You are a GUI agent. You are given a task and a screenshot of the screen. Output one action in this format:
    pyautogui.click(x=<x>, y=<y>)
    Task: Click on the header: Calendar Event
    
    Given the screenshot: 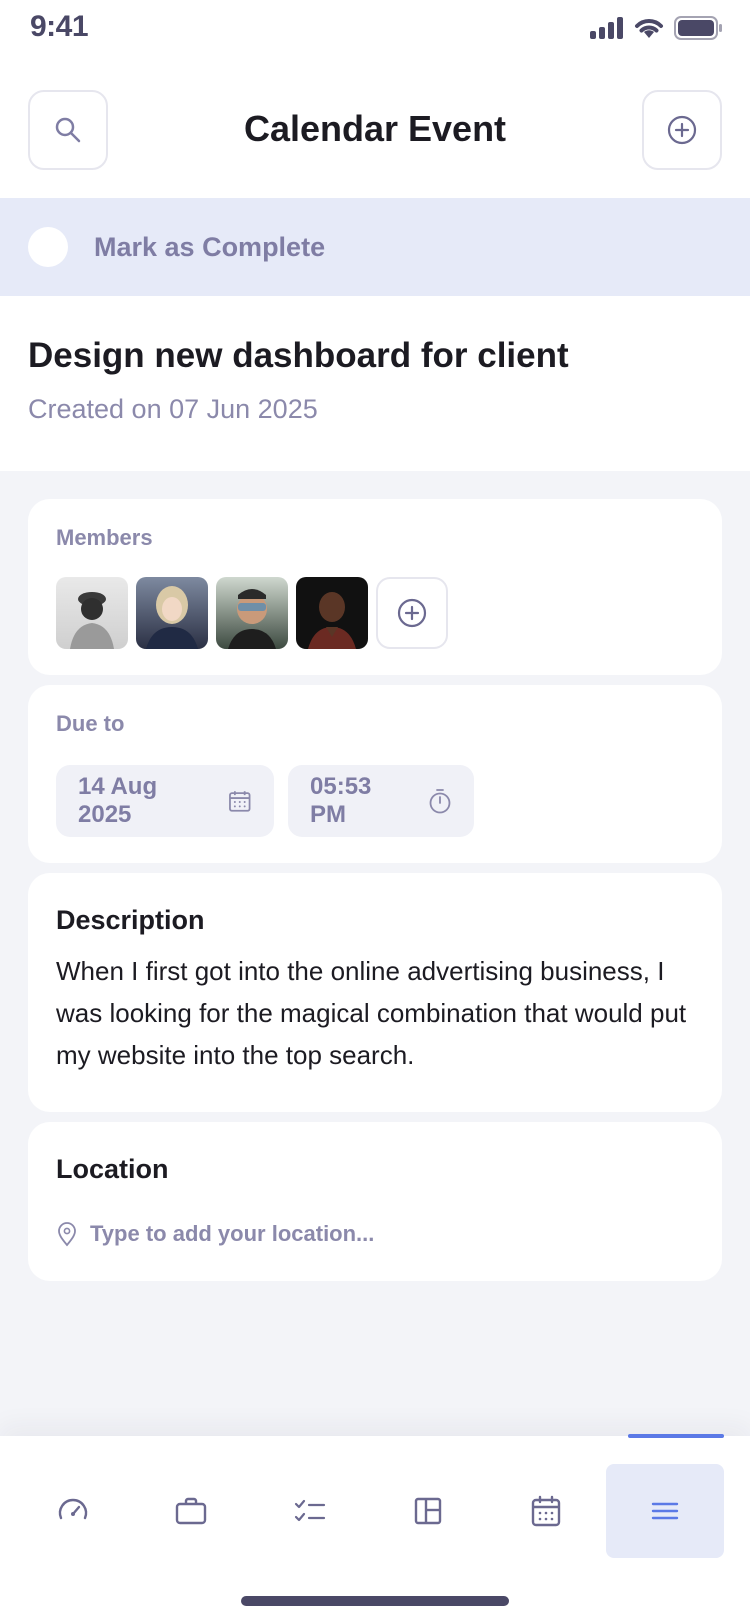 What is the action you would take?
    pyautogui.click(x=375, y=129)
    